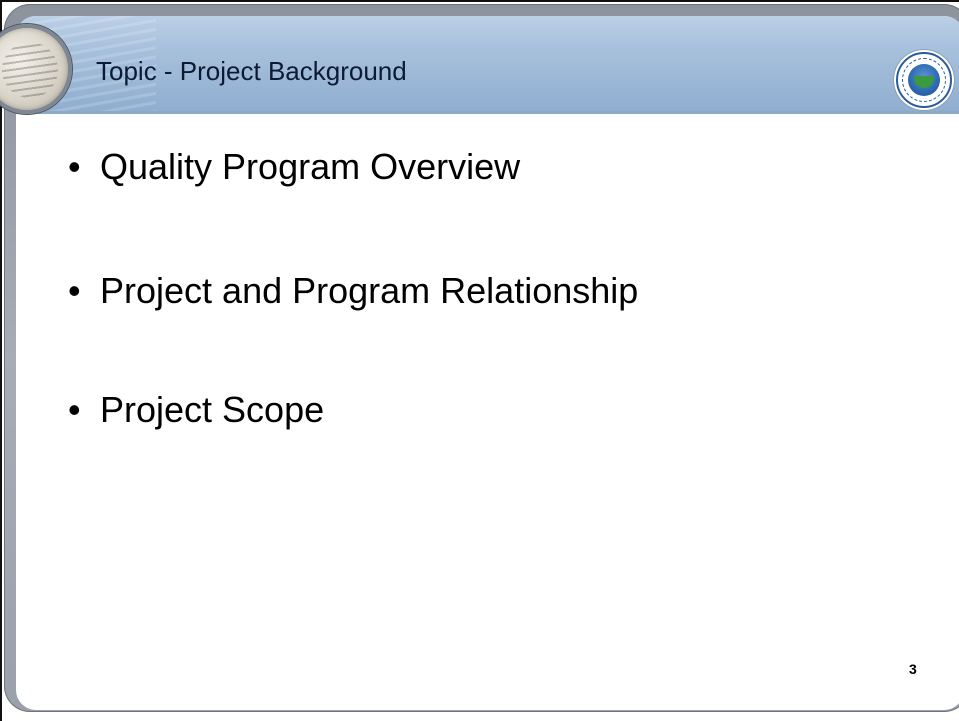  What do you see at coordinates (310, 166) in the screenshot?
I see `bullet-text: Quality Program Overview` at bounding box center [310, 166].